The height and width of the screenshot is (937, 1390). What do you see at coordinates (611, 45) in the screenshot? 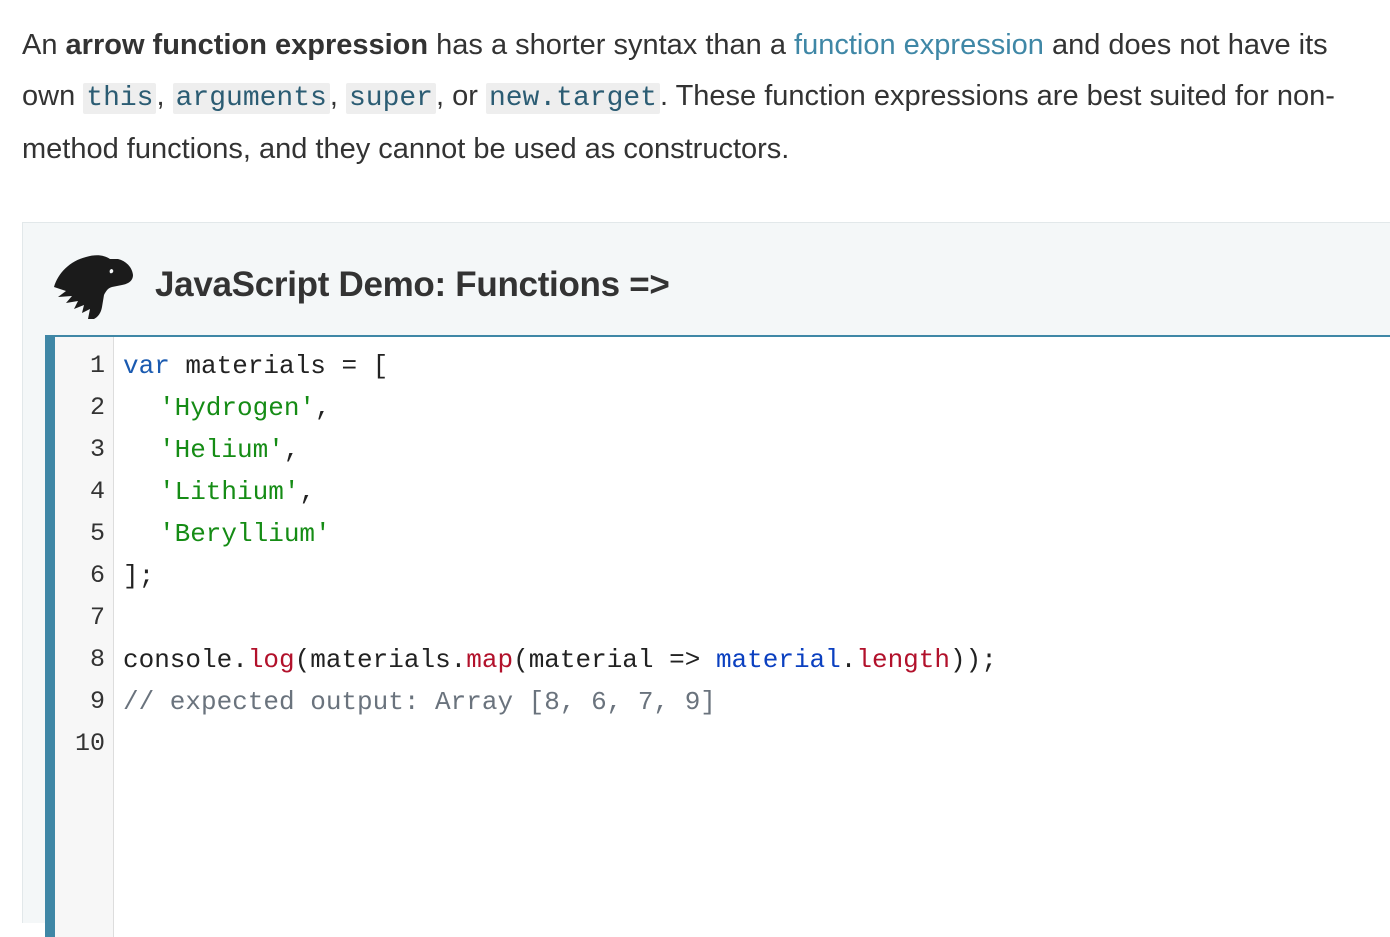
I see `intro-text: has a shorter syntax than a` at bounding box center [611, 45].